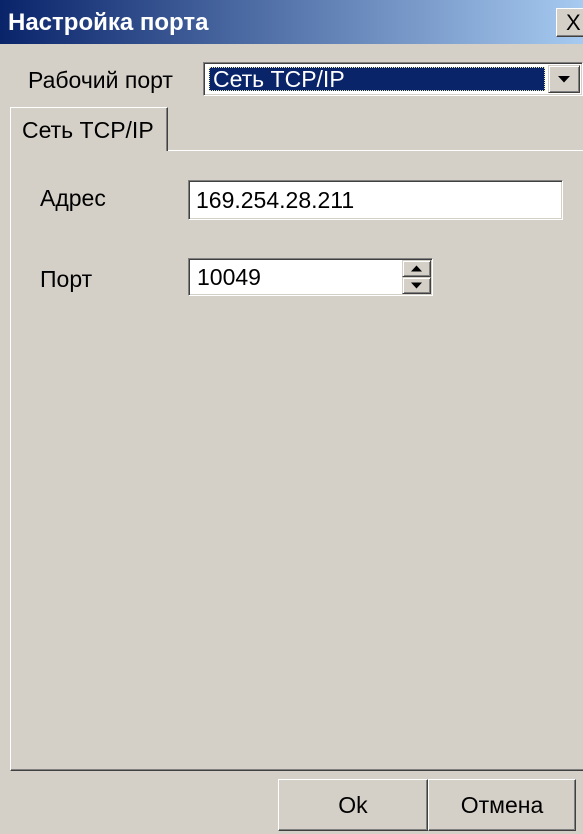 The height and width of the screenshot is (834, 583). I want to click on cancel-button: Отмена, so click(502, 805).